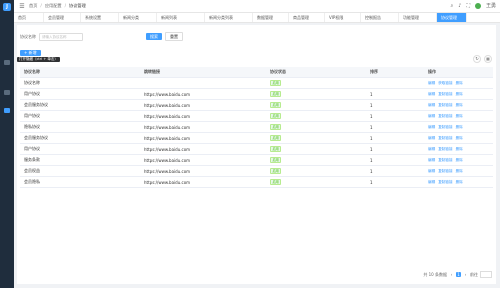 Image resolution: width=500 pixels, height=288 pixels. What do you see at coordinates (486, 274) in the screenshot?
I see `goto-input` at bounding box center [486, 274].